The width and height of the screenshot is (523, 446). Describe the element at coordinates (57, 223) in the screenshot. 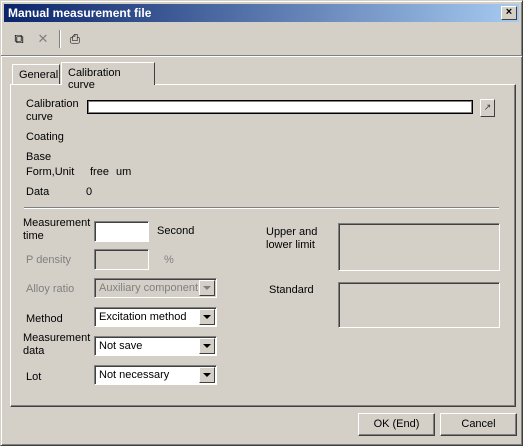

I see `measurement-time-label-1: Measurement` at that location.